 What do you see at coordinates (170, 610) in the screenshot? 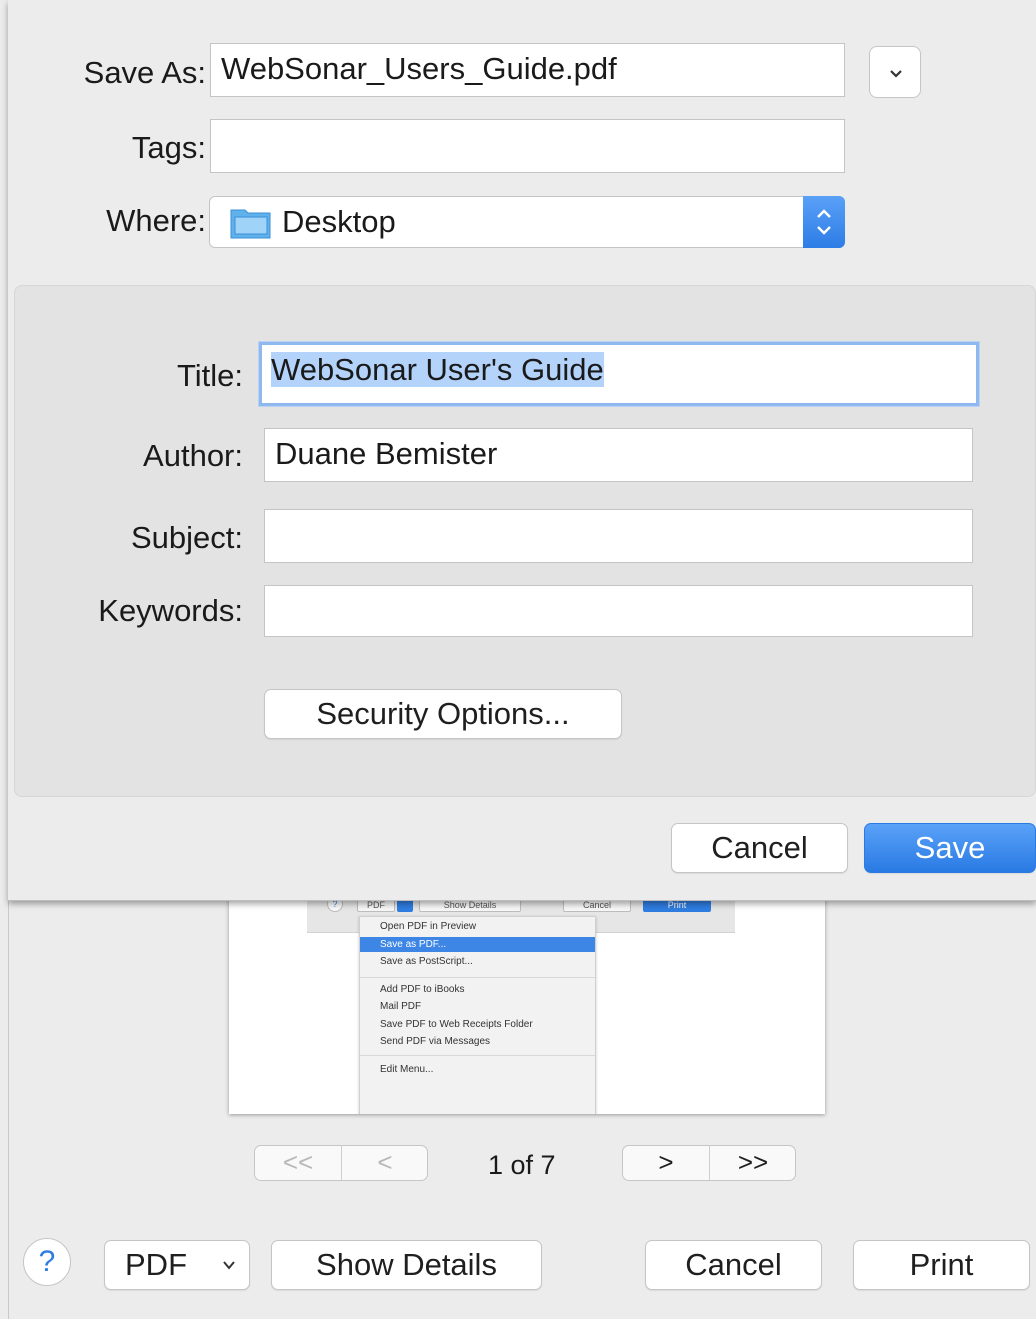
I see `keywords-label: Keywords:` at bounding box center [170, 610].